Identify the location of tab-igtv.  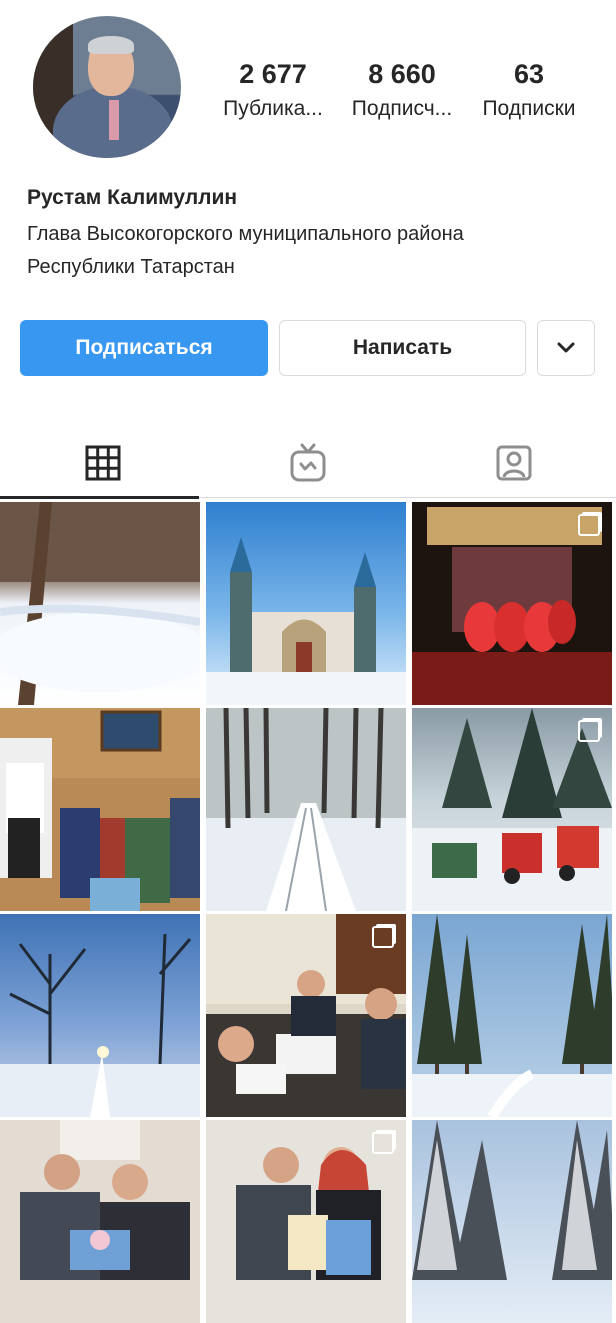
(307, 463).